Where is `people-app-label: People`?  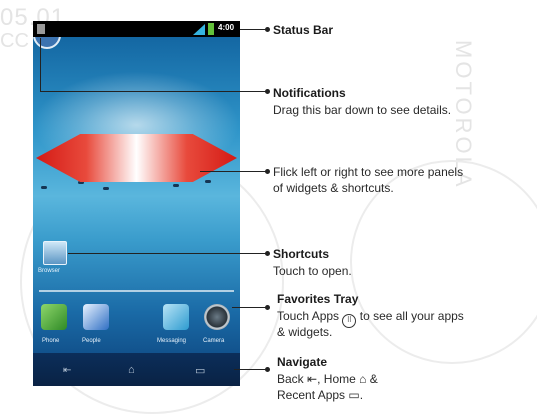
people-app-label: People is located at coordinates (91, 341).